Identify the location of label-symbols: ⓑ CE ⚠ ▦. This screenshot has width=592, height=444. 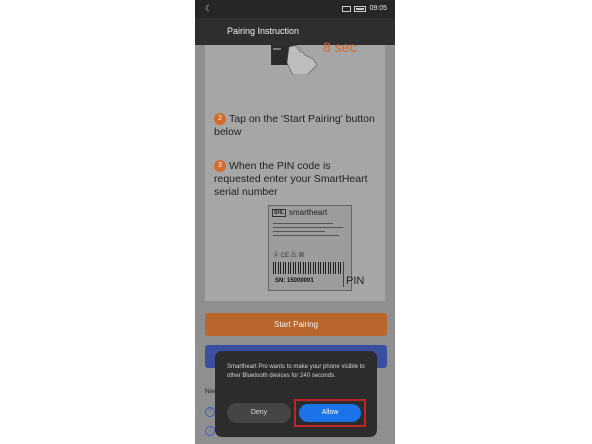
(289, 256).